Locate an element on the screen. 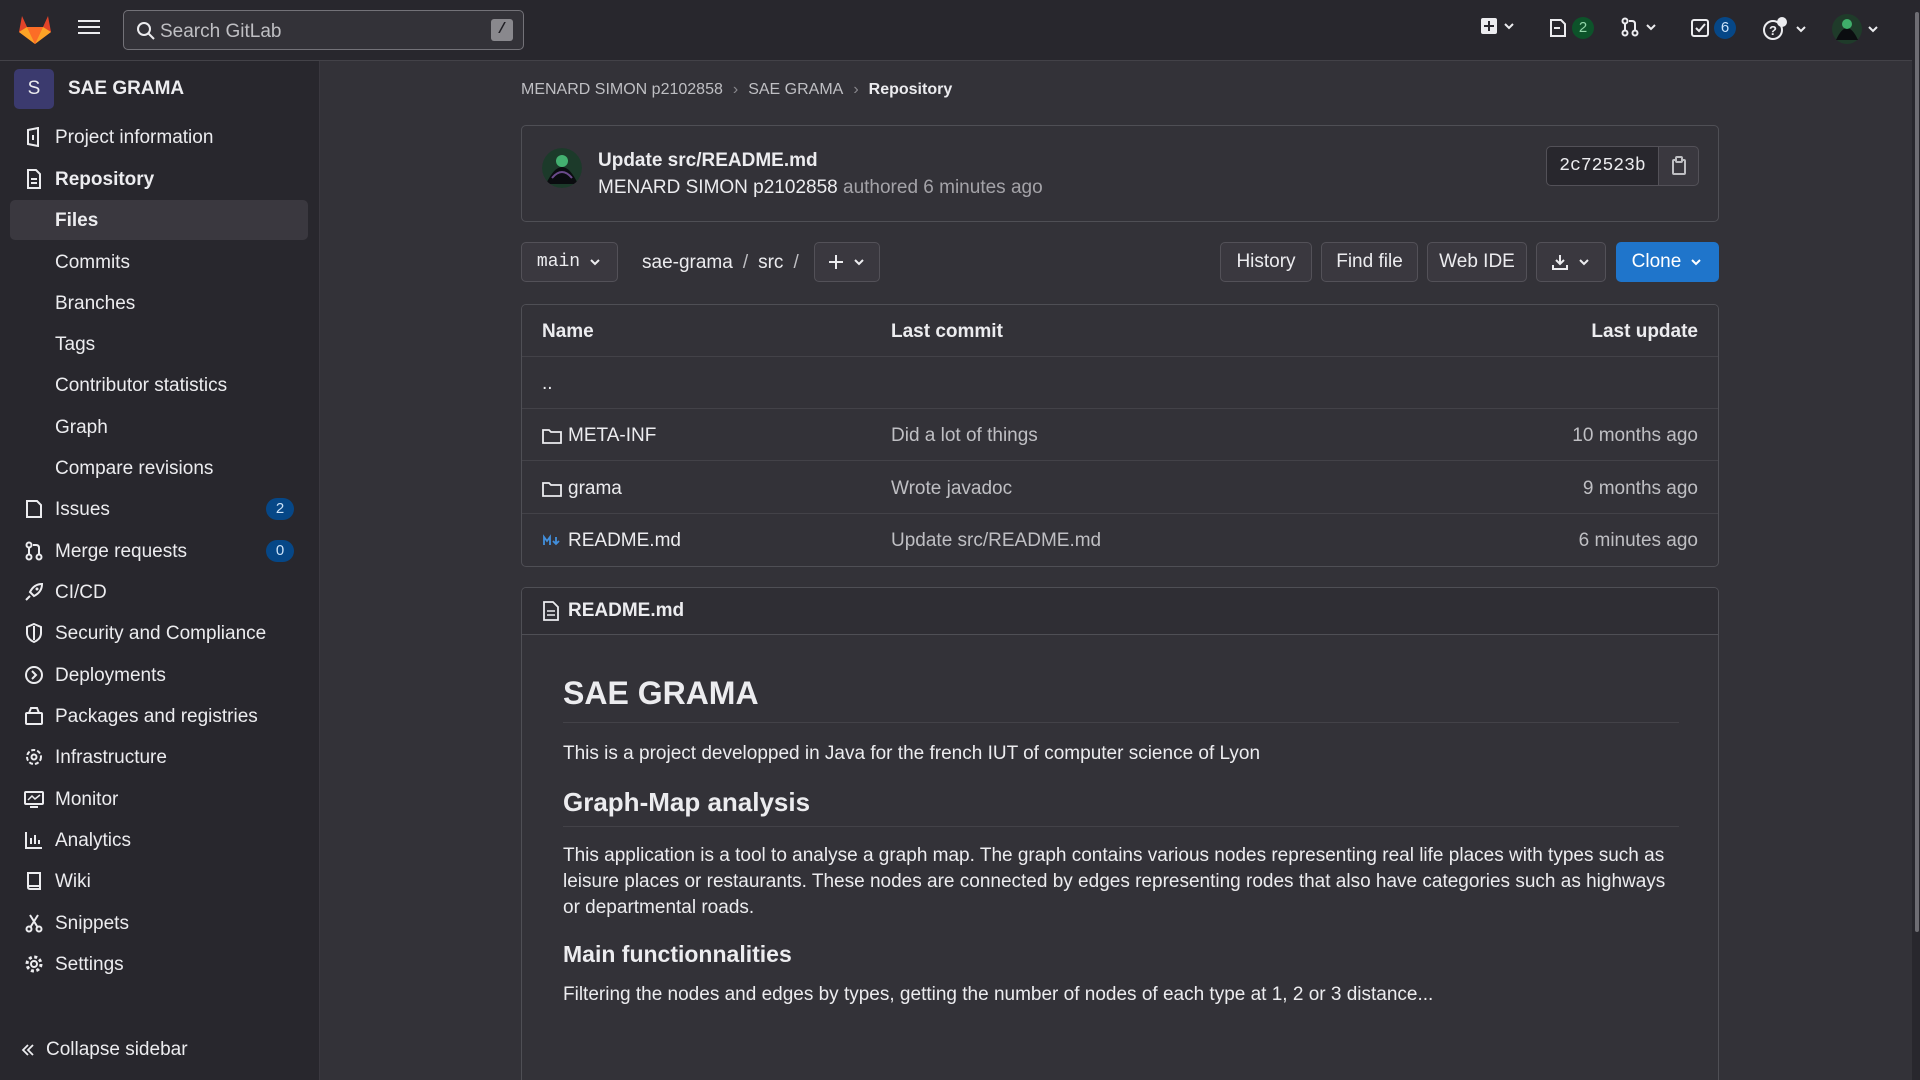 The width and height of the screenshot is (1920, 1080). commit-sha: 2c72523b is located at coordinates (1602, 166).